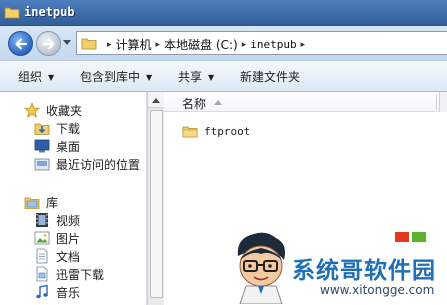  I want to click on downloads-folder-icon, so click(42, 129).